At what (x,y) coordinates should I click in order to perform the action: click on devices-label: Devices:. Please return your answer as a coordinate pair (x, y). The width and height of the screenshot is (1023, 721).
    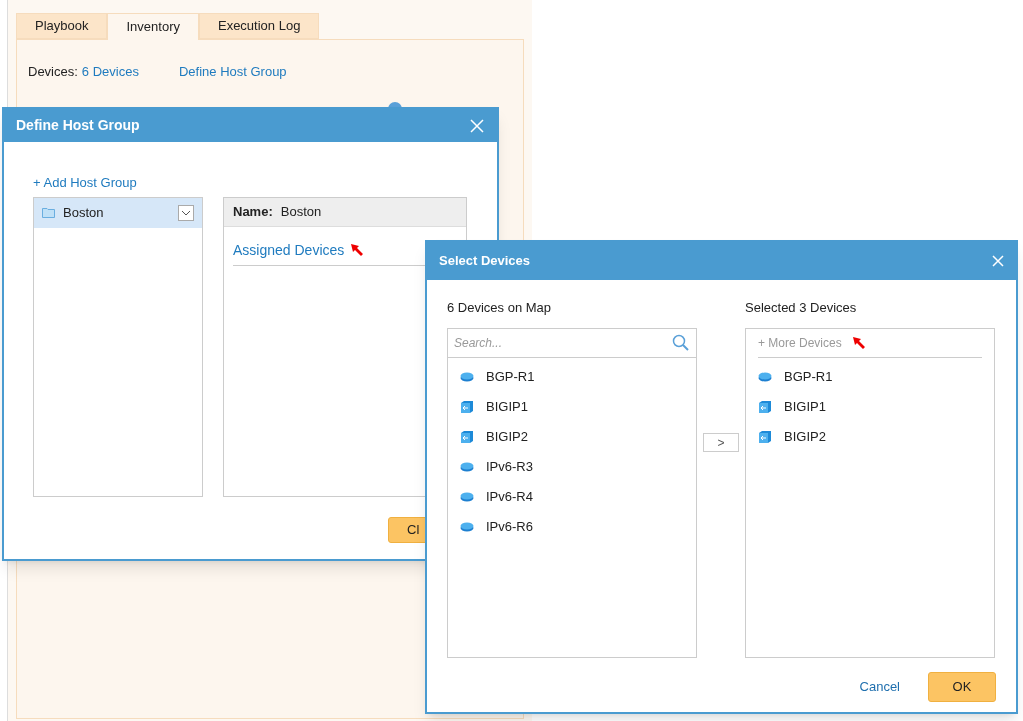
    Looking at the image, I should click on (53, 72).